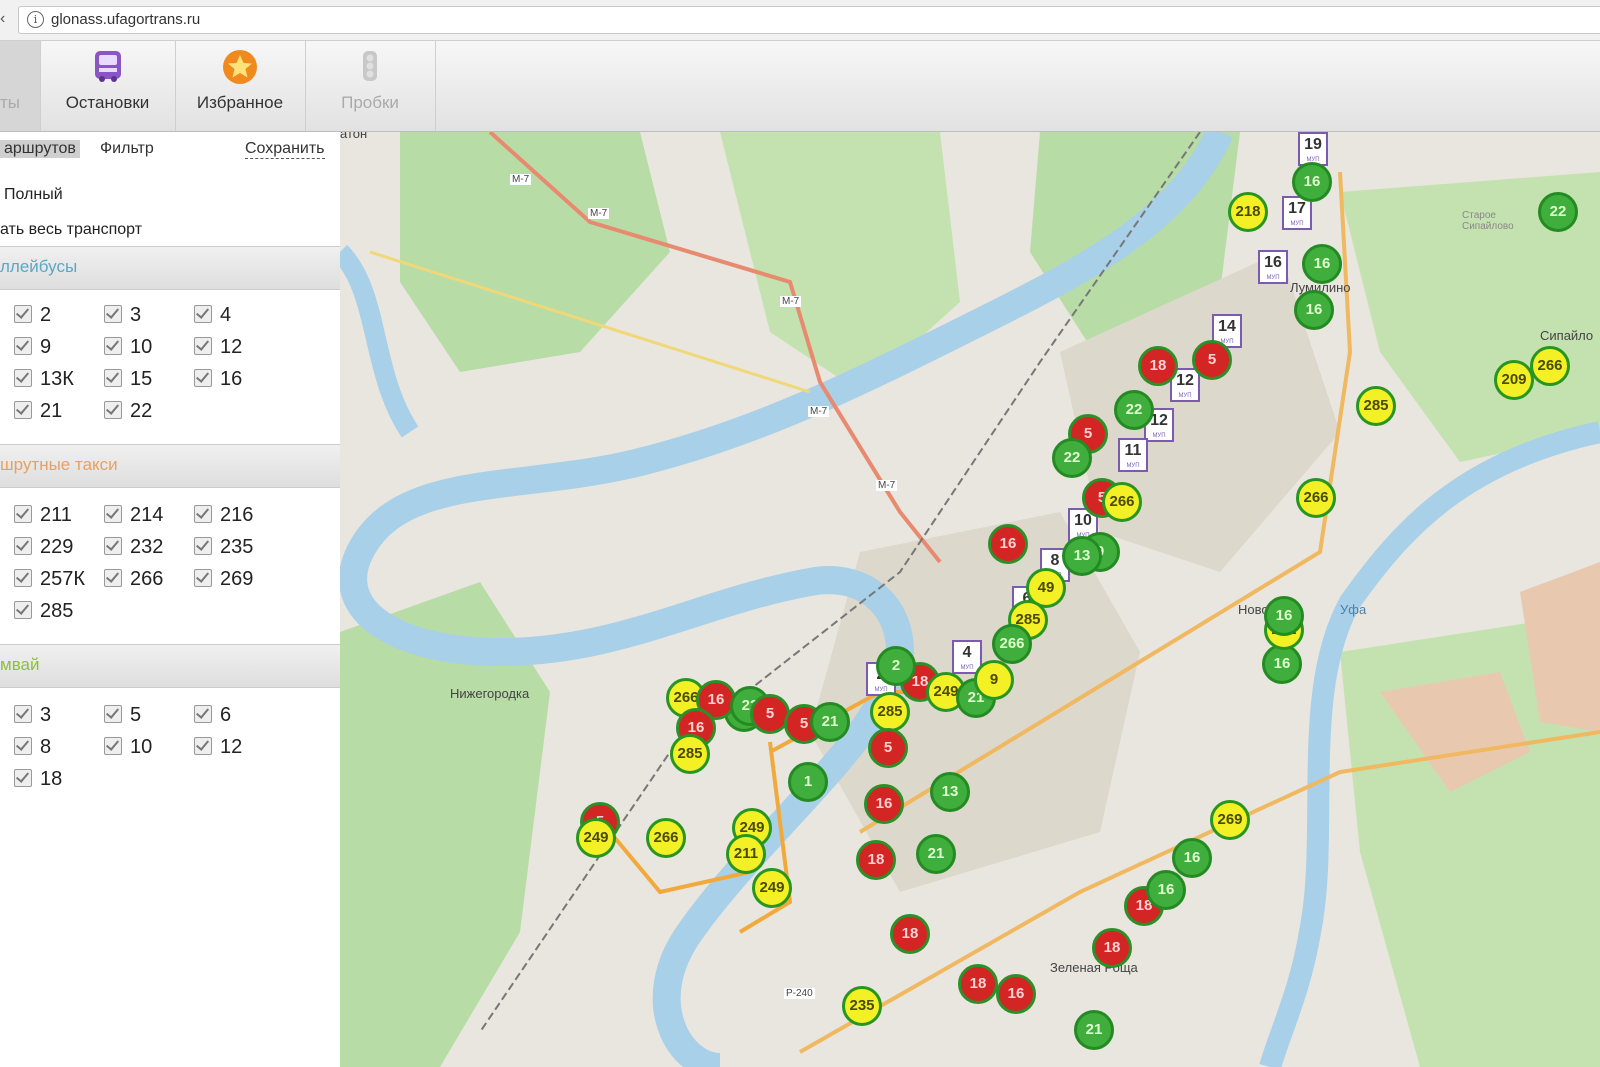 This screenshot has height=1067, width=1600. Describe the element at coordinates (1273, 267) in the screenshot. I see `trolley-stop-marker: 16 МУП` at that location.